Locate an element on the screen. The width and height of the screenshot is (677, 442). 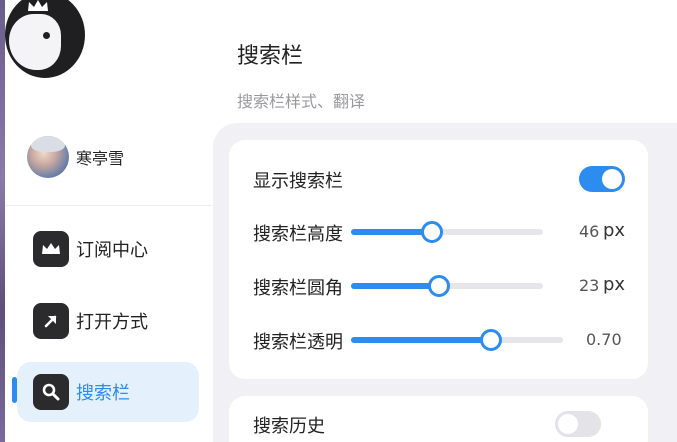
page-header: 搜索栏 搜索栏样式、翻译 is located at coordinates (301, 75).